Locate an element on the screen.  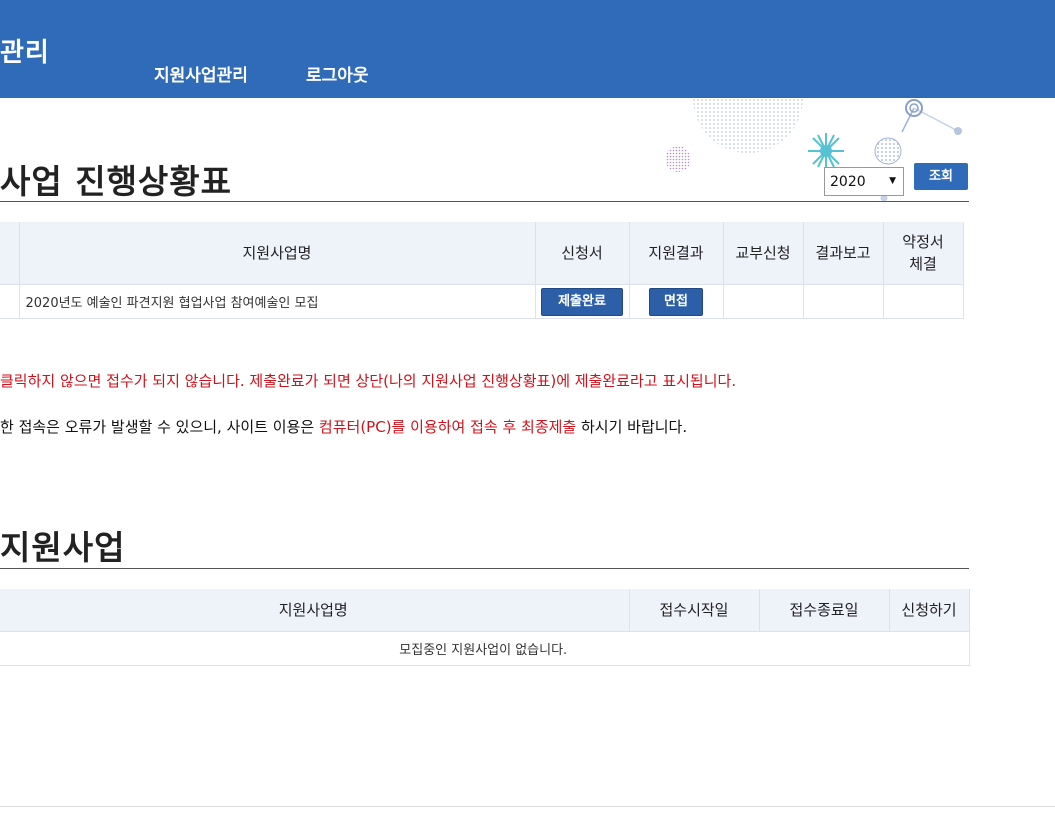
programs-section-title: 지원사업 is located at coordinates (63, 547).